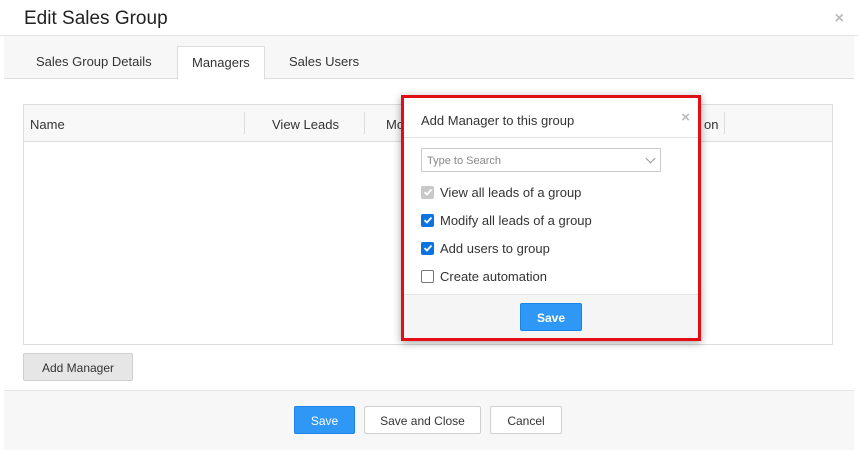  I want to click on tab-managers: Managers, so click(221, 63).